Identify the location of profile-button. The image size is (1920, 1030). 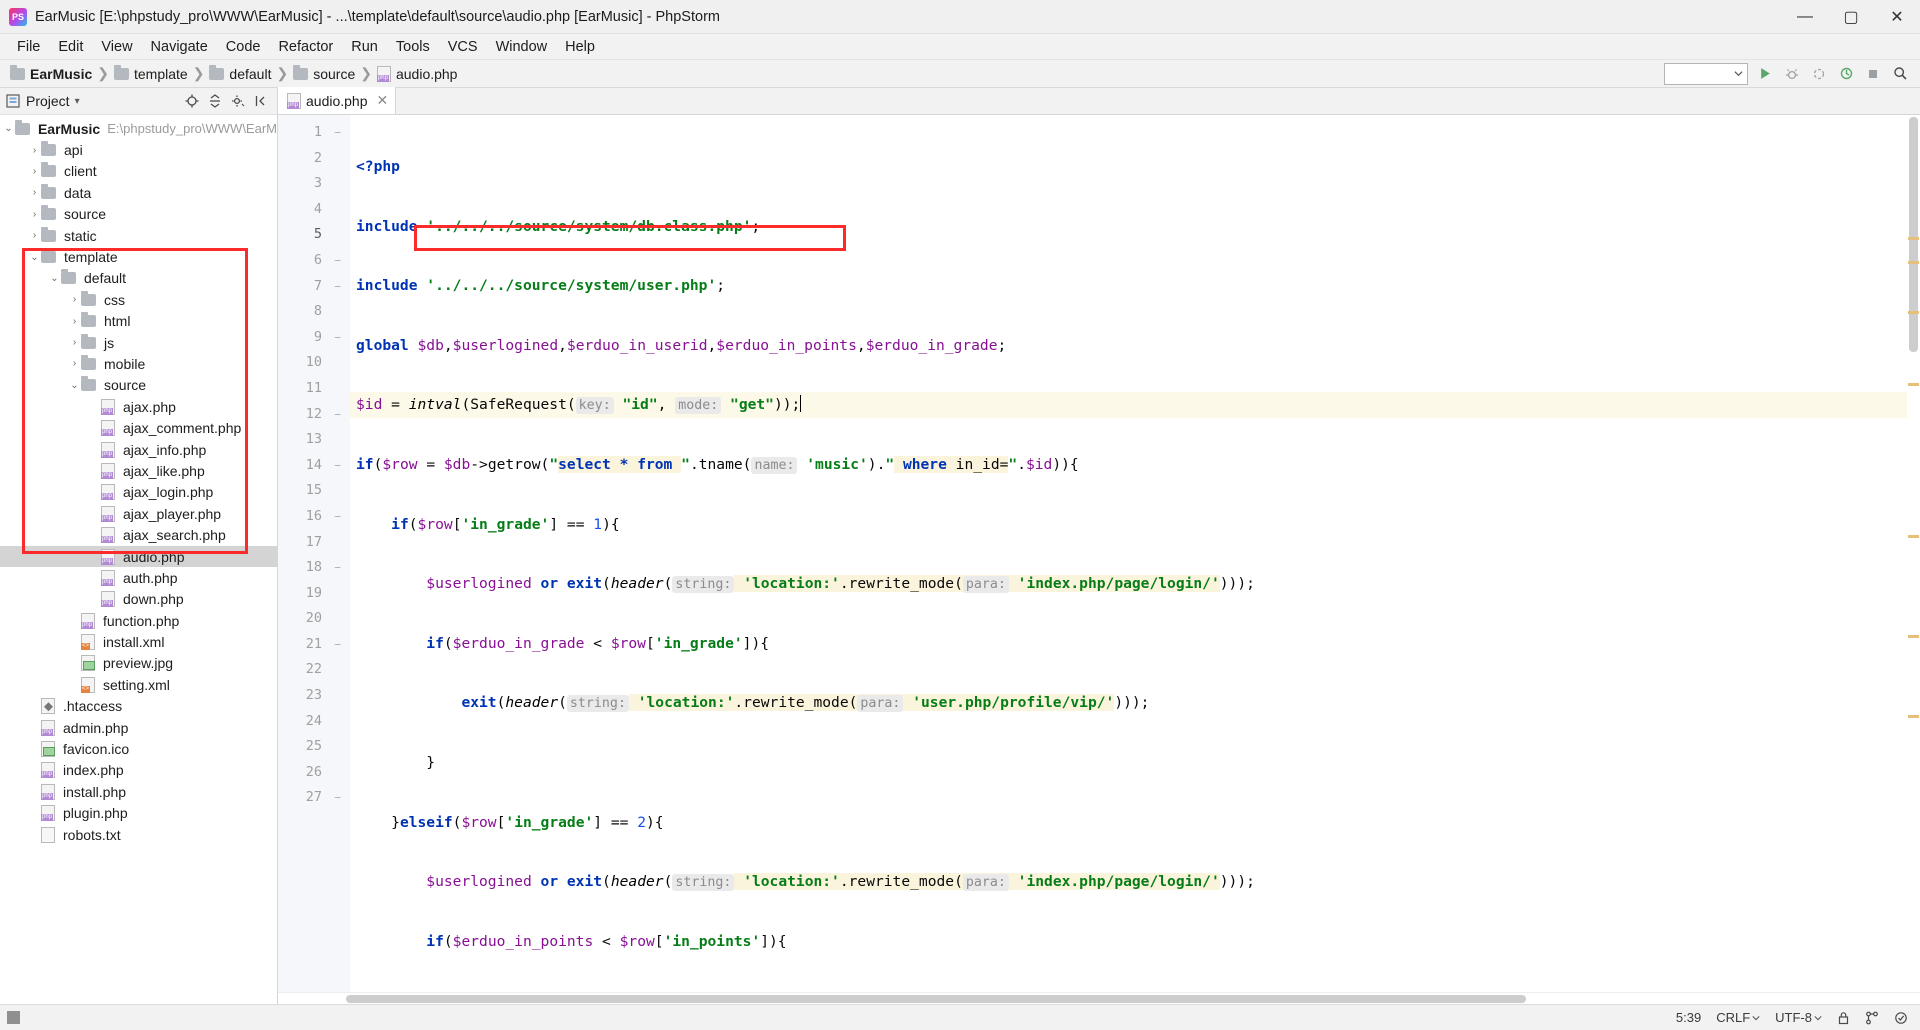
(1846, 74).